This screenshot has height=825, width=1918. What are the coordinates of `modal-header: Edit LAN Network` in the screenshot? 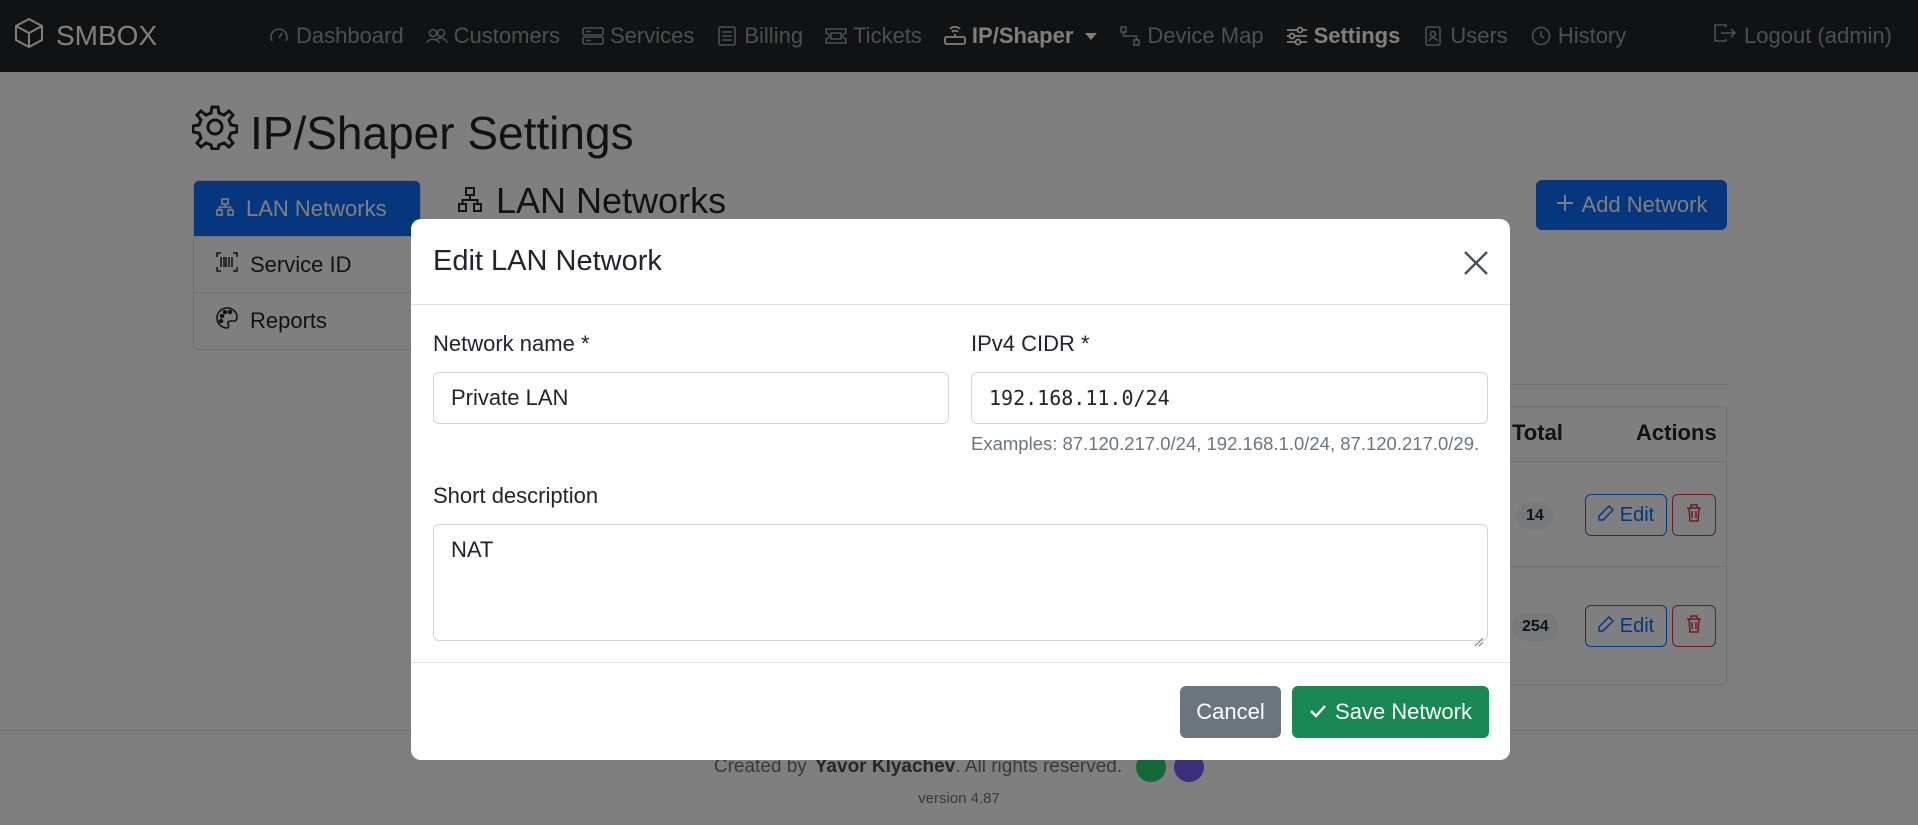 It's located at (960, 262).